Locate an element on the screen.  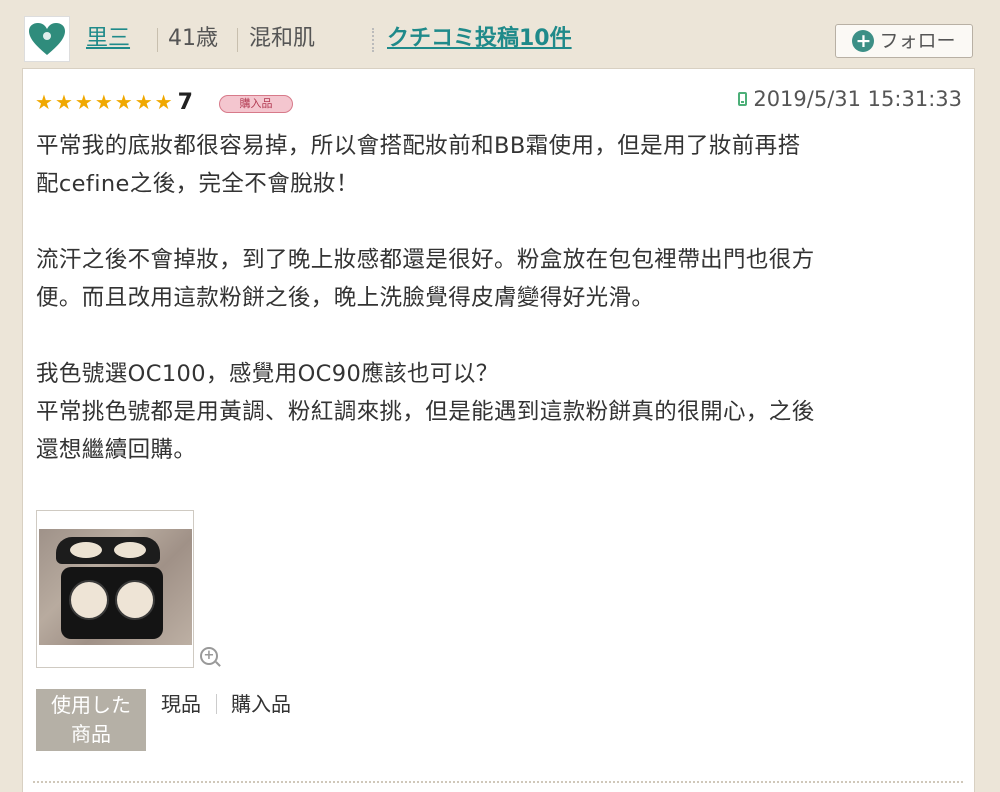
review-photo-thumbnail is located at coordinates (115, 589).